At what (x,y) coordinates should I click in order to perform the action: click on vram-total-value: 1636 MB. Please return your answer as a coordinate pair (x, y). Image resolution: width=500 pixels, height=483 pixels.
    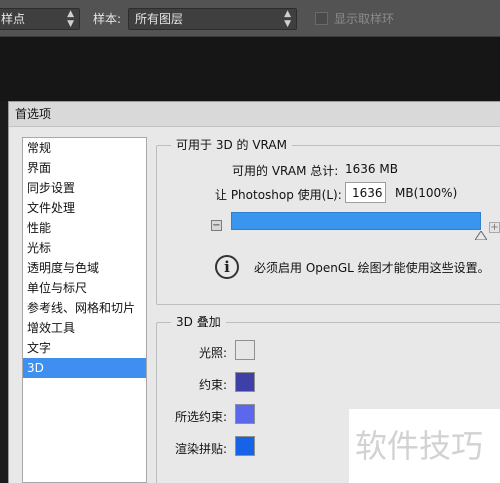
    Looking at the image, I should click on (371, 169).